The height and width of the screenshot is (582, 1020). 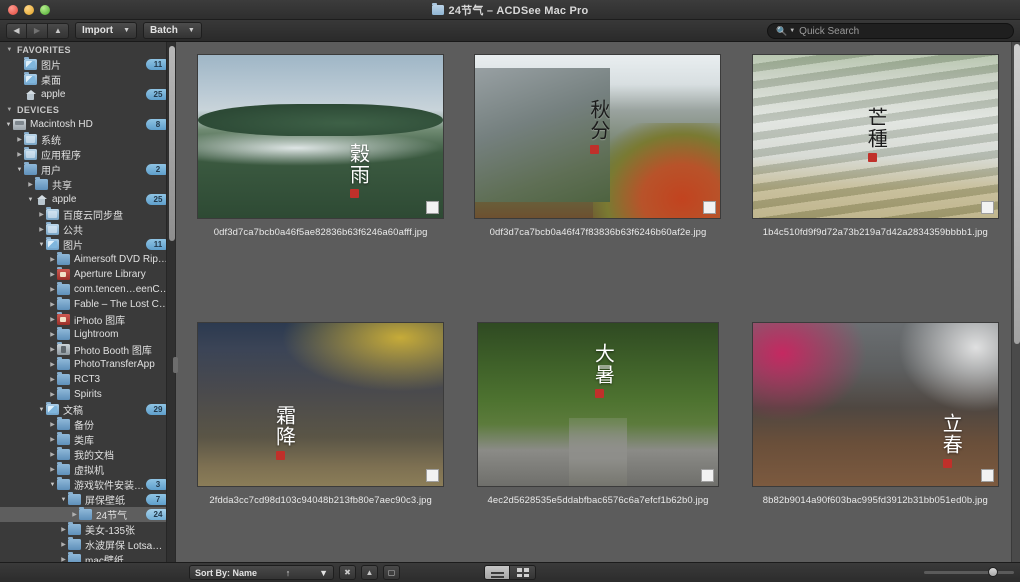 What do you see at coordinates (87, 64) in the screenshot?
I see `sidebar-item: 图片 11` at bounding box center [87, 64].